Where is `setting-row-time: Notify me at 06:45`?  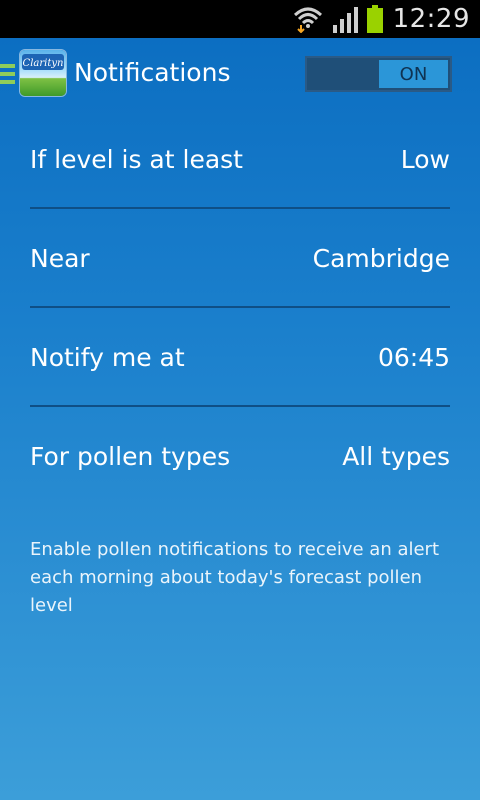 setting-row-time: Notify me at 06:45 is located at coordinates (240, 358).